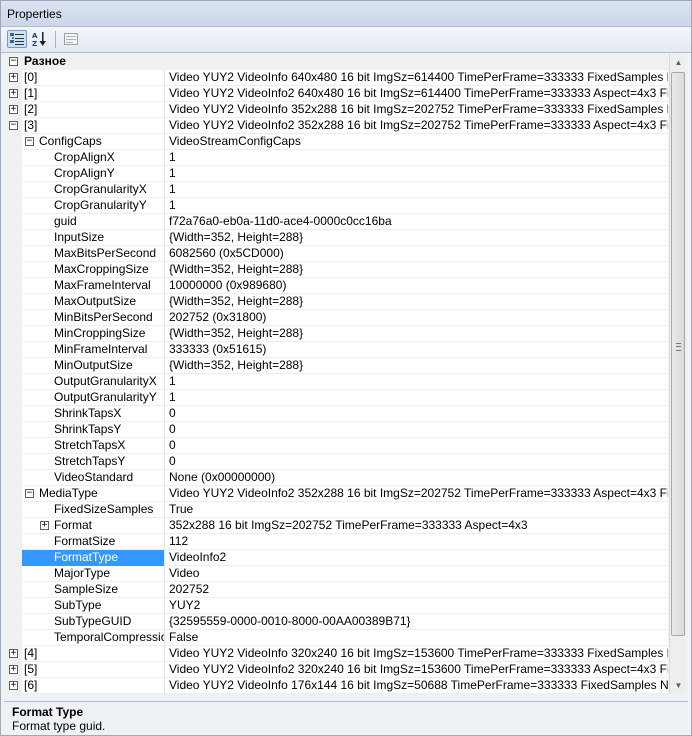 The image size is (692, 736). I want to click on property-row: MinCroppingSize {Width=352, Height=288}, so click(336, 334).